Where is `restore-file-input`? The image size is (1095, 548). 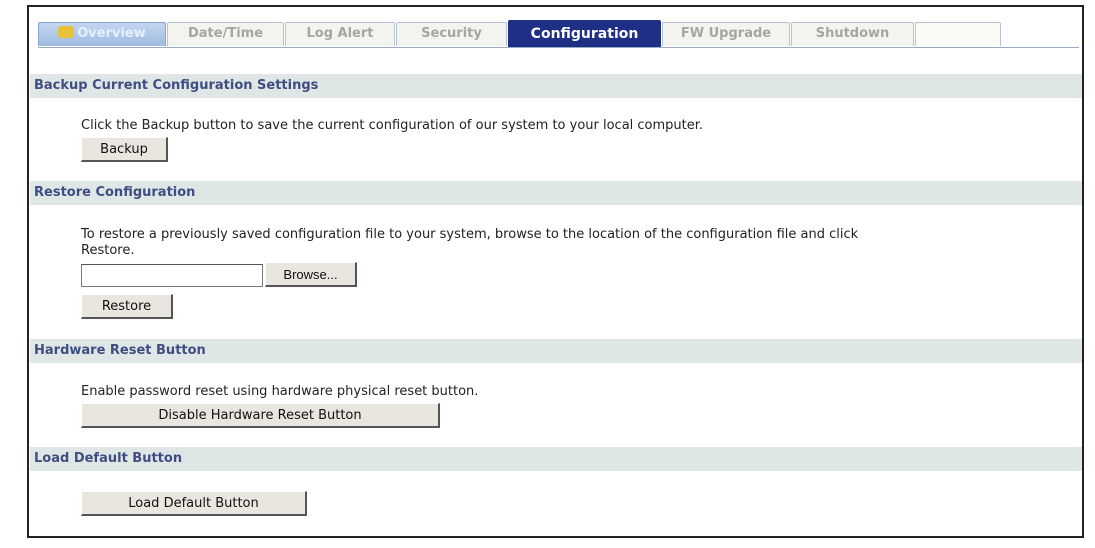
restore-file-input is located at coordinates (172, 275).